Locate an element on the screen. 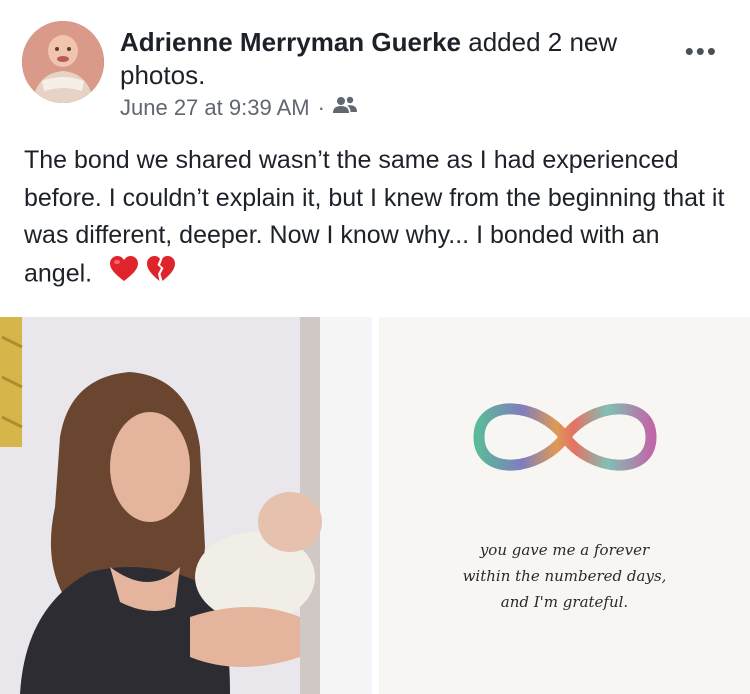 This screenshot has height=694, width=750. red-heart-icon is located at coordinates (124, 268).